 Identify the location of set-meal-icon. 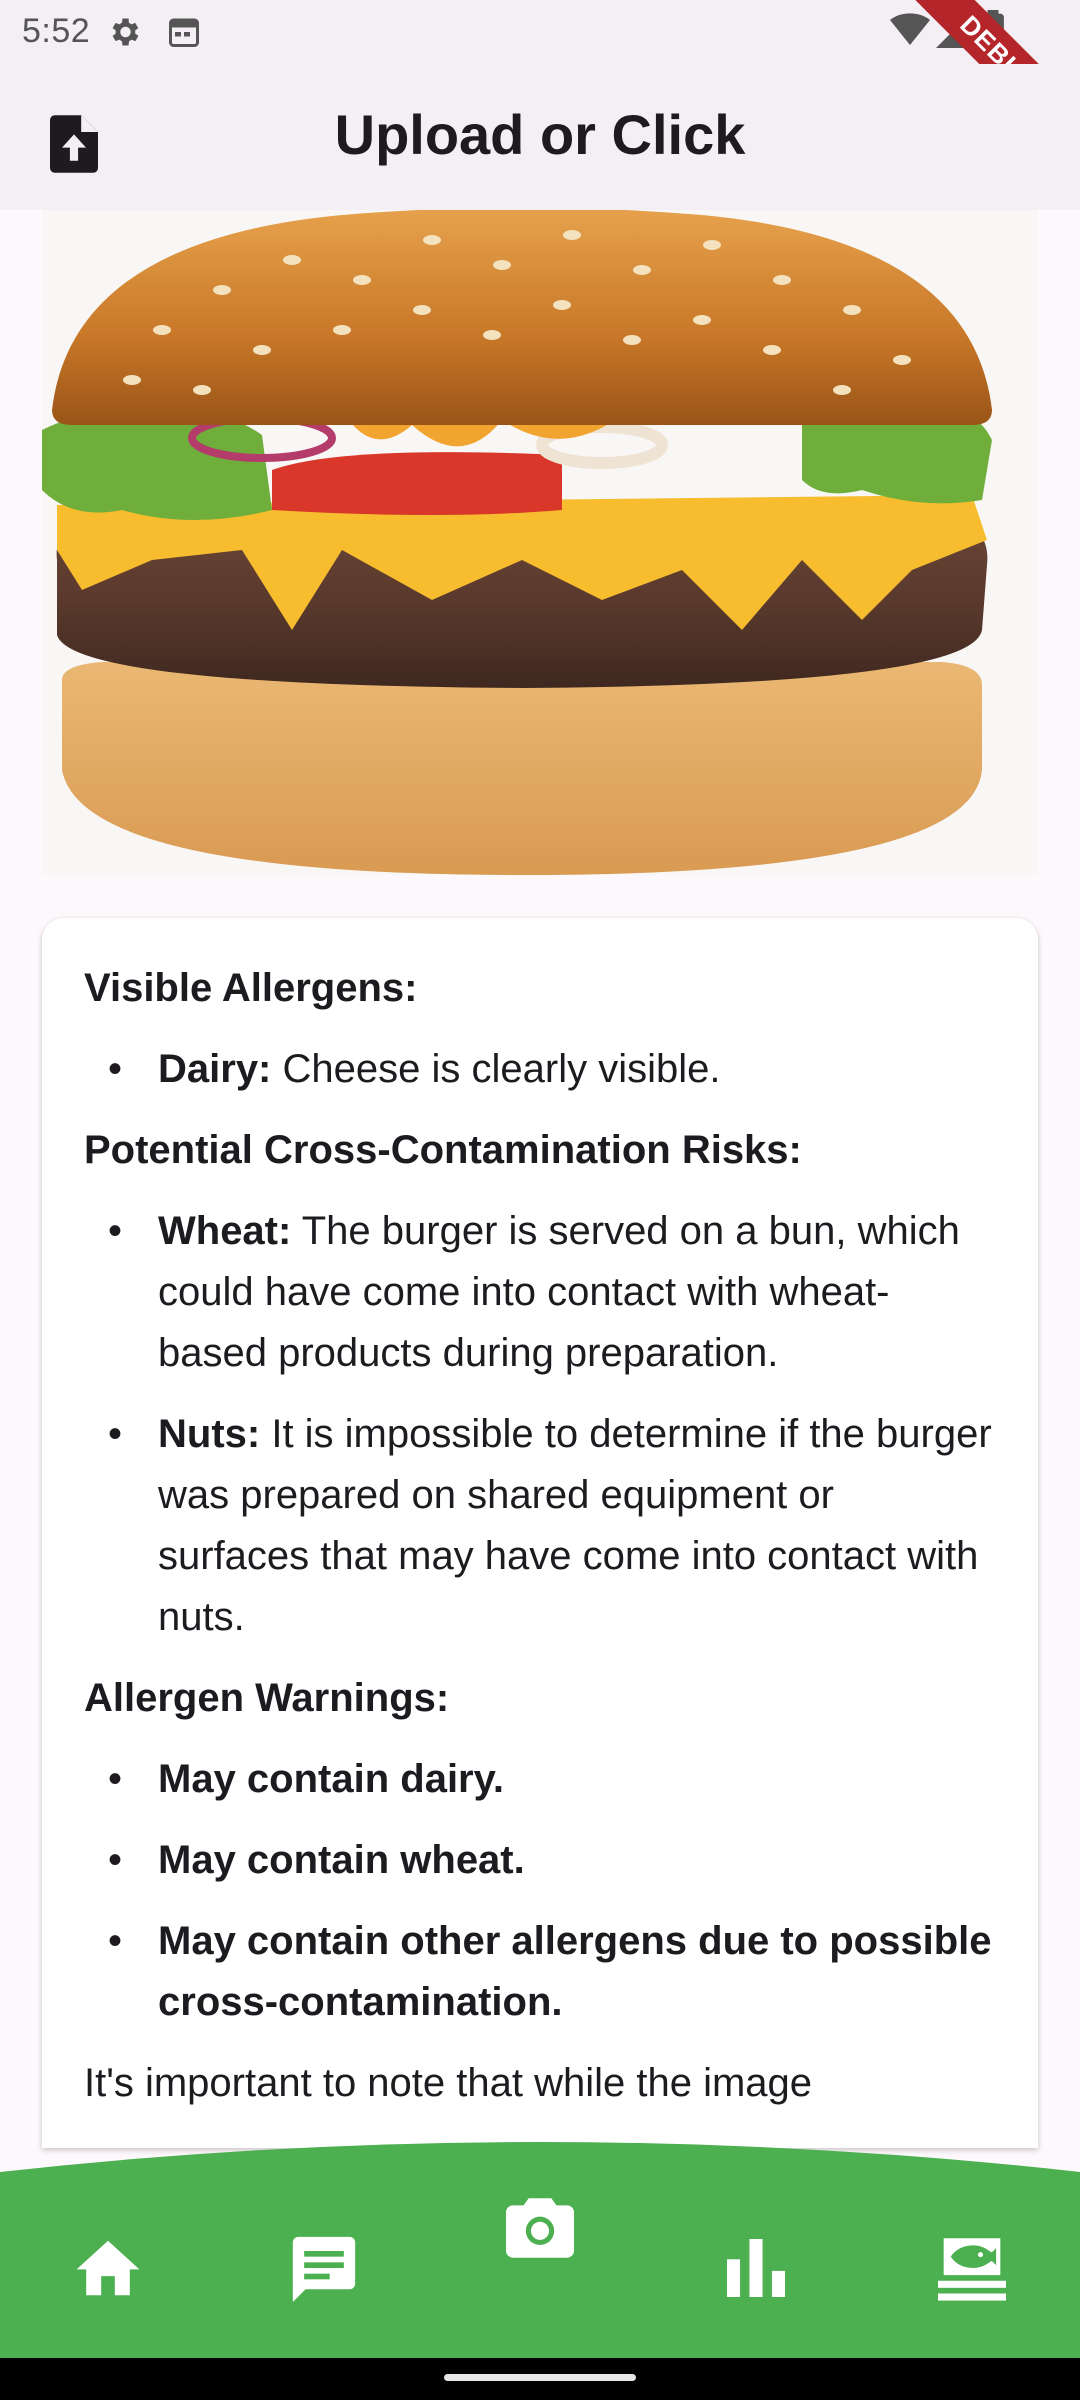
(972, 2270).